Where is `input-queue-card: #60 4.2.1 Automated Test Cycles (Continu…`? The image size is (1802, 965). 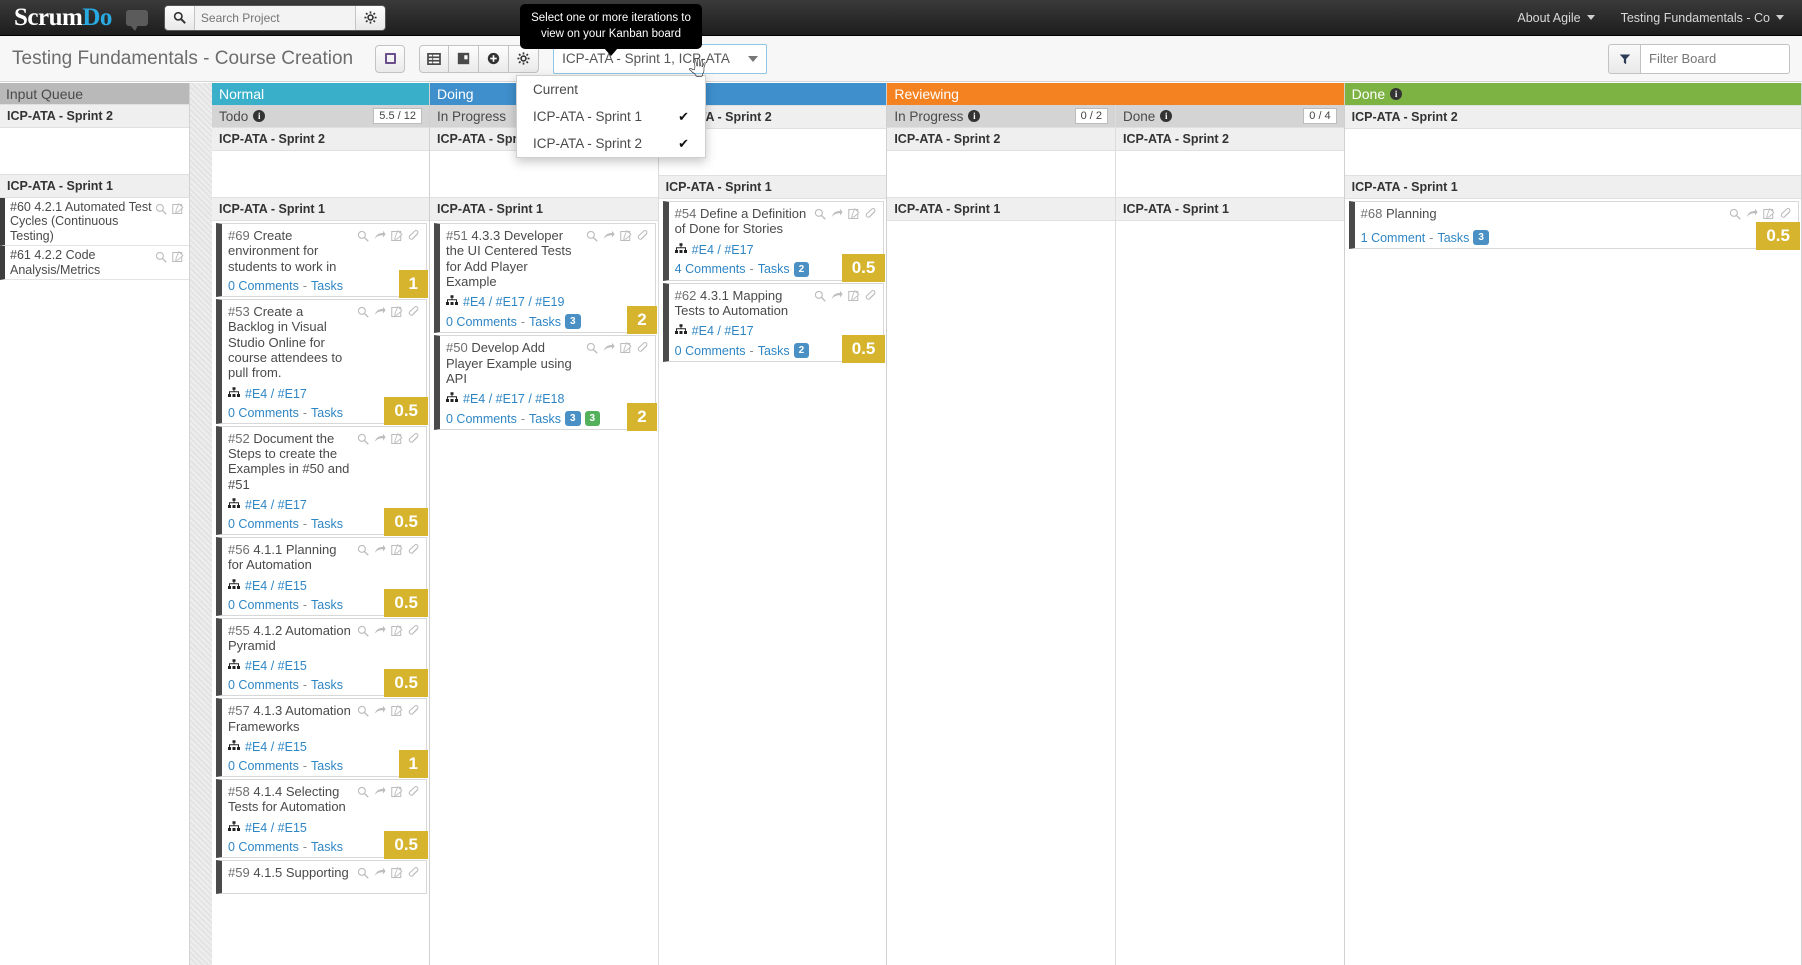
input-queue-card: #60 4.2.1 Automated Test Cycles (Continu… is located at coordinates (94, 222).